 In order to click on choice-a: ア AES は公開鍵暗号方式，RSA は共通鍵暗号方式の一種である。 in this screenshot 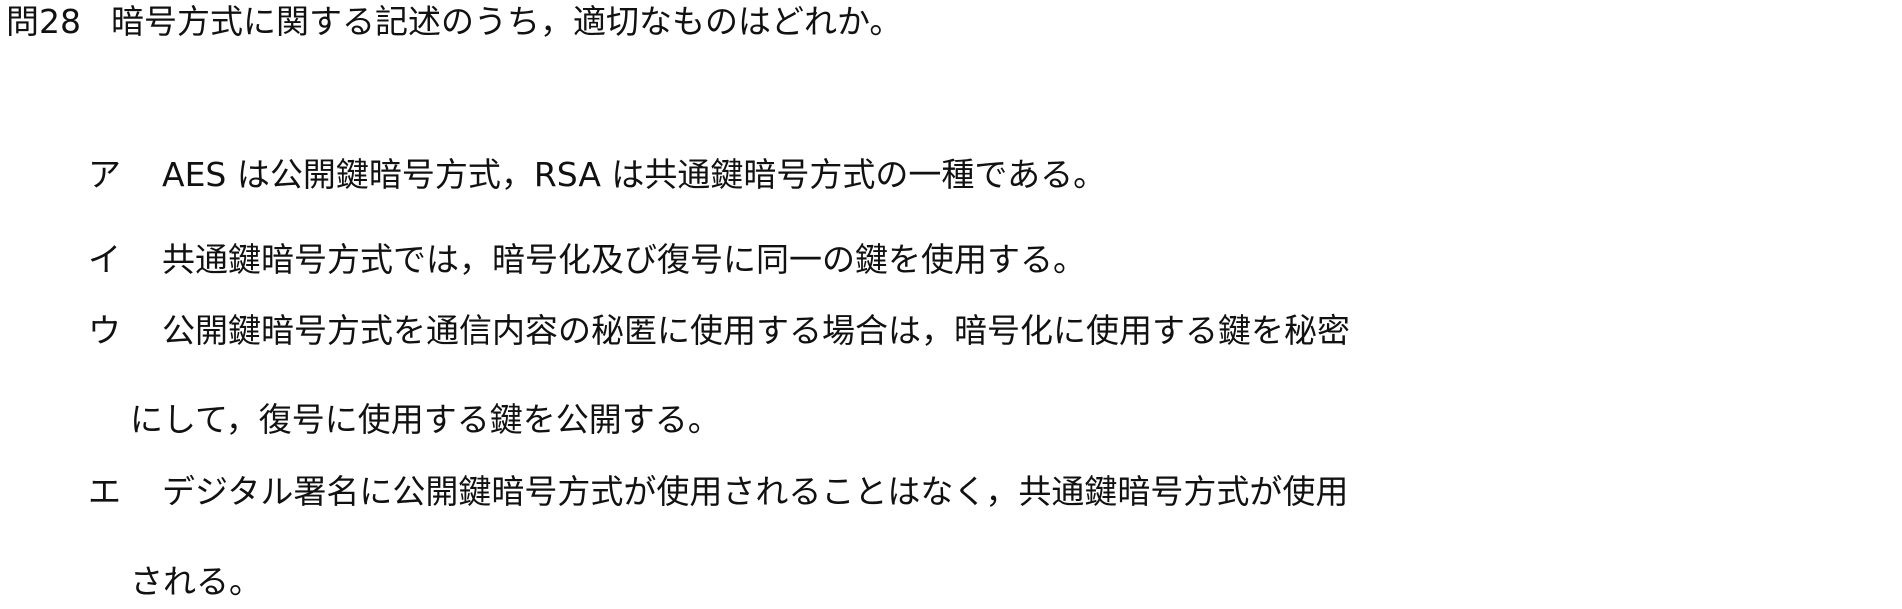, I will do `click(597, 175)`.